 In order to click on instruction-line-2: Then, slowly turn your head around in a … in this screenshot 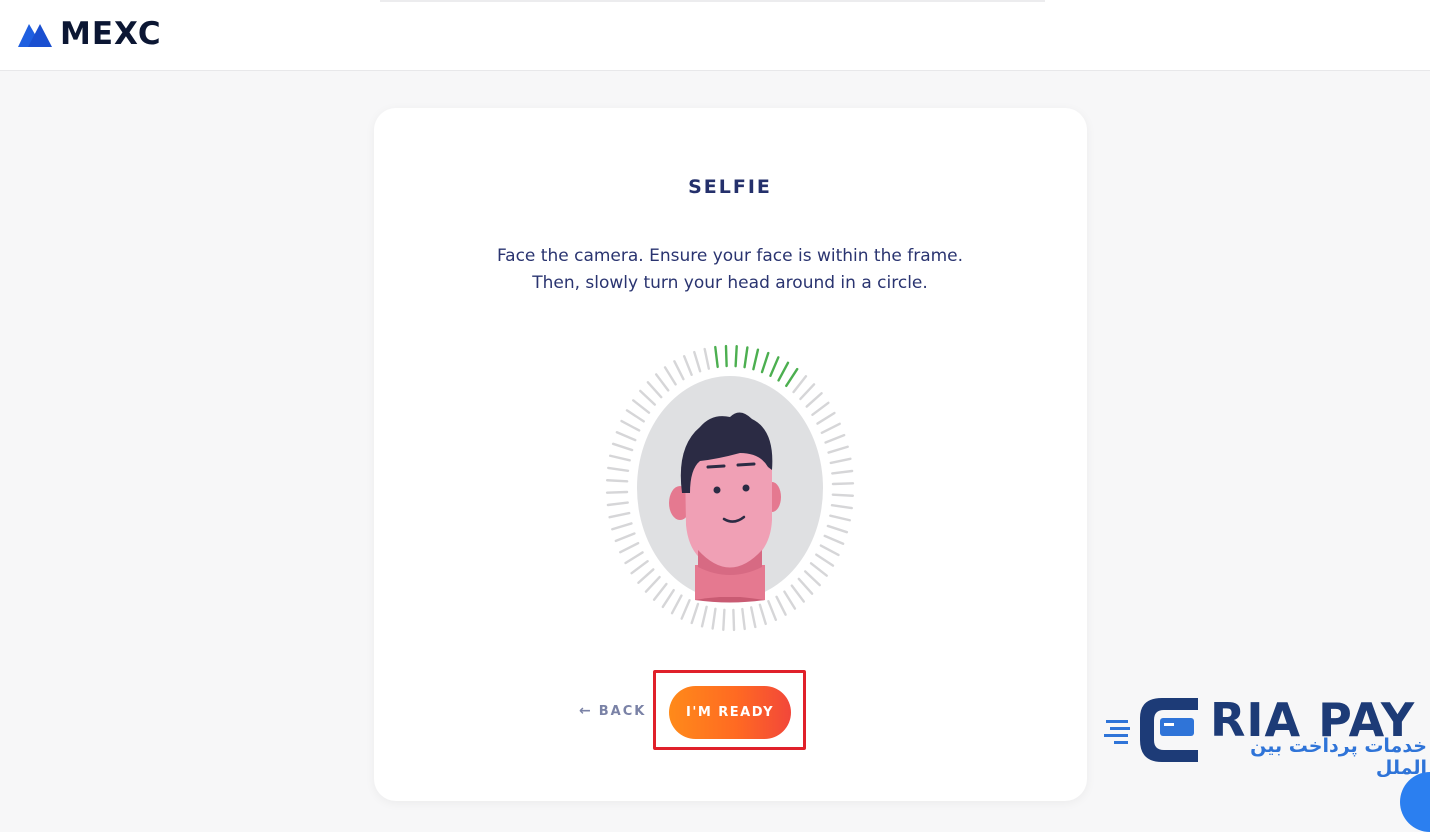, I will do `click(730, 283)`.